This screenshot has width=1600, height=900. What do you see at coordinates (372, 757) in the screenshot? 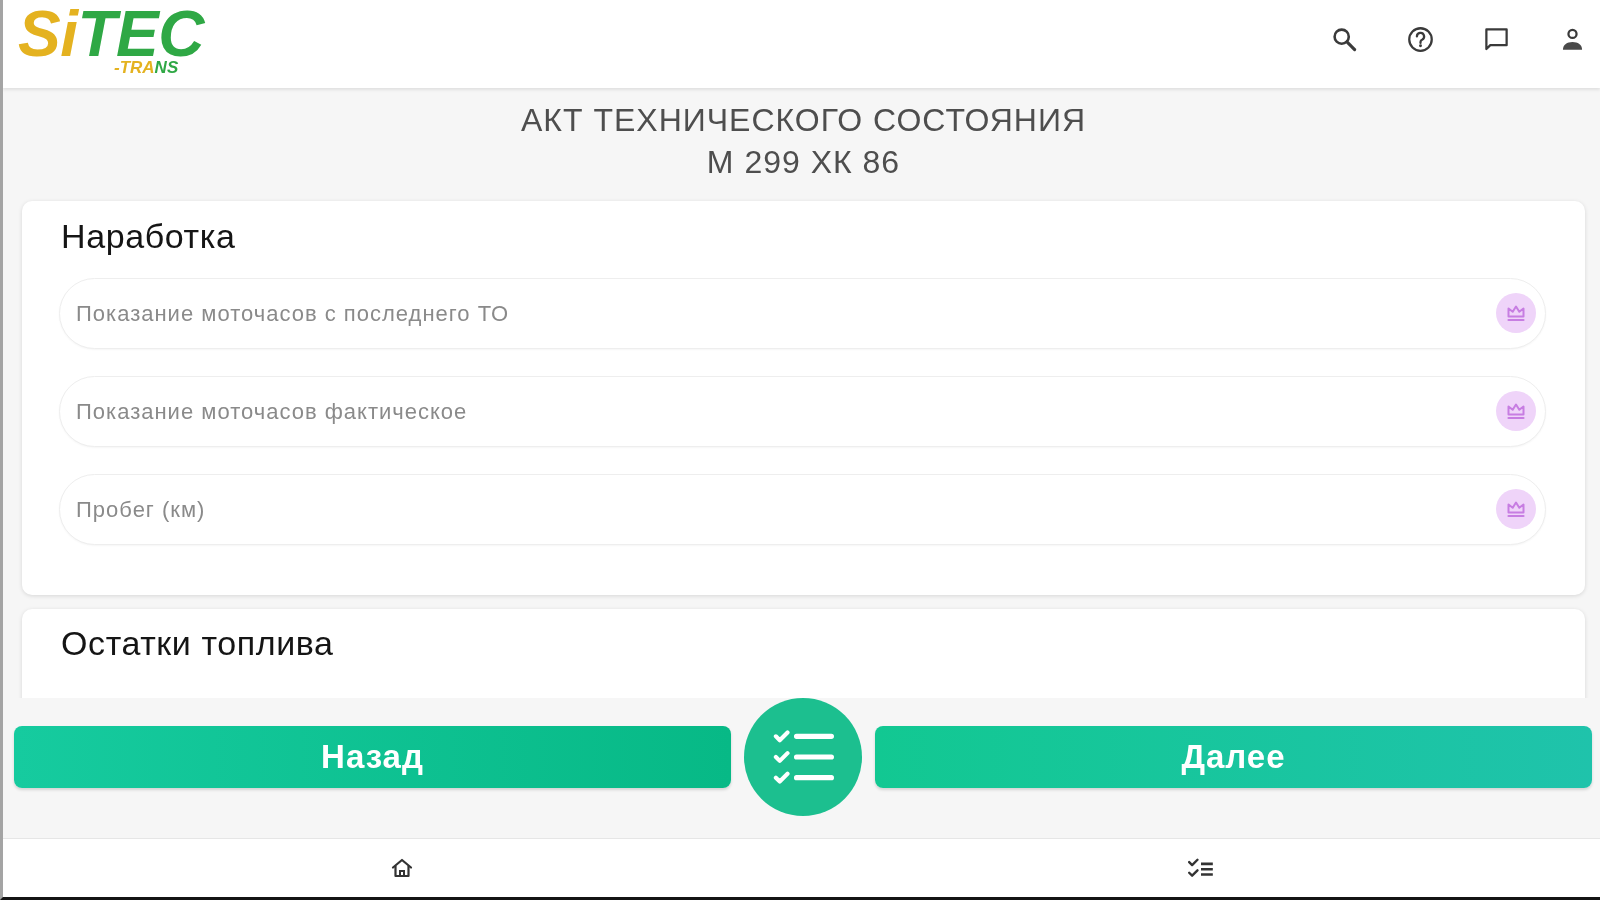
I see `back-button: Назад` at bounding box center [372, 757].